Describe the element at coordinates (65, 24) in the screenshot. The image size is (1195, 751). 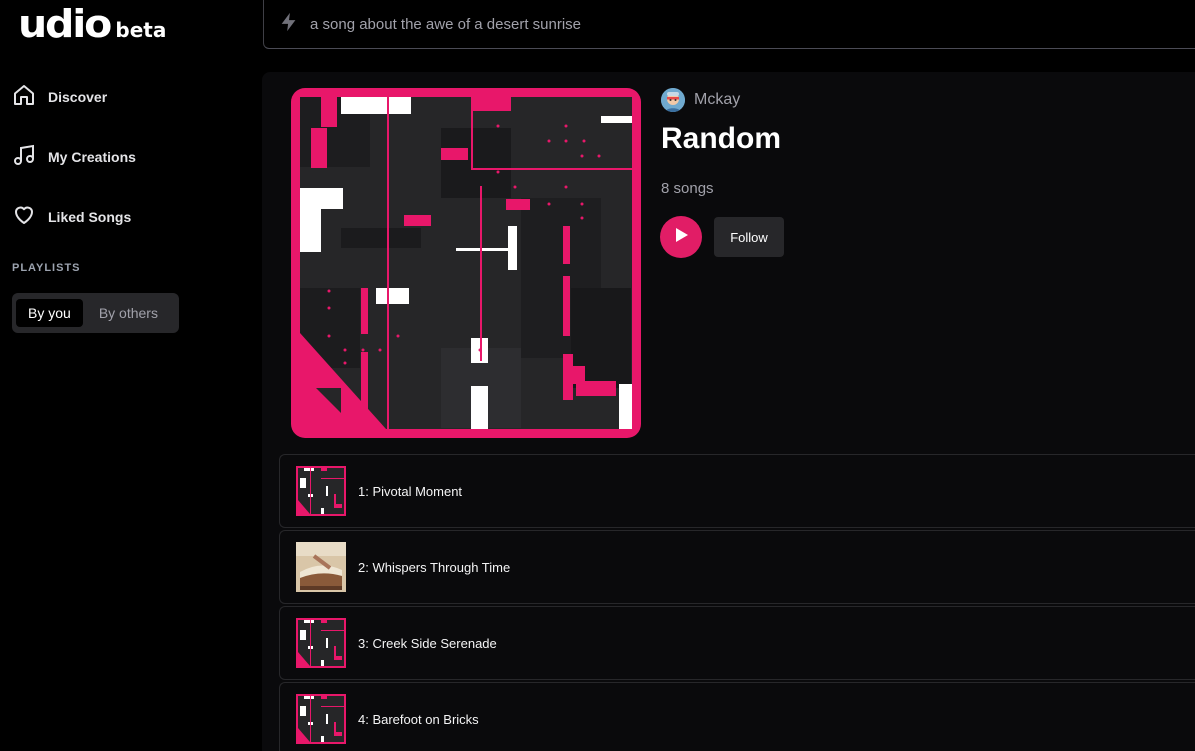
I see `logo-word: udio` at that location.